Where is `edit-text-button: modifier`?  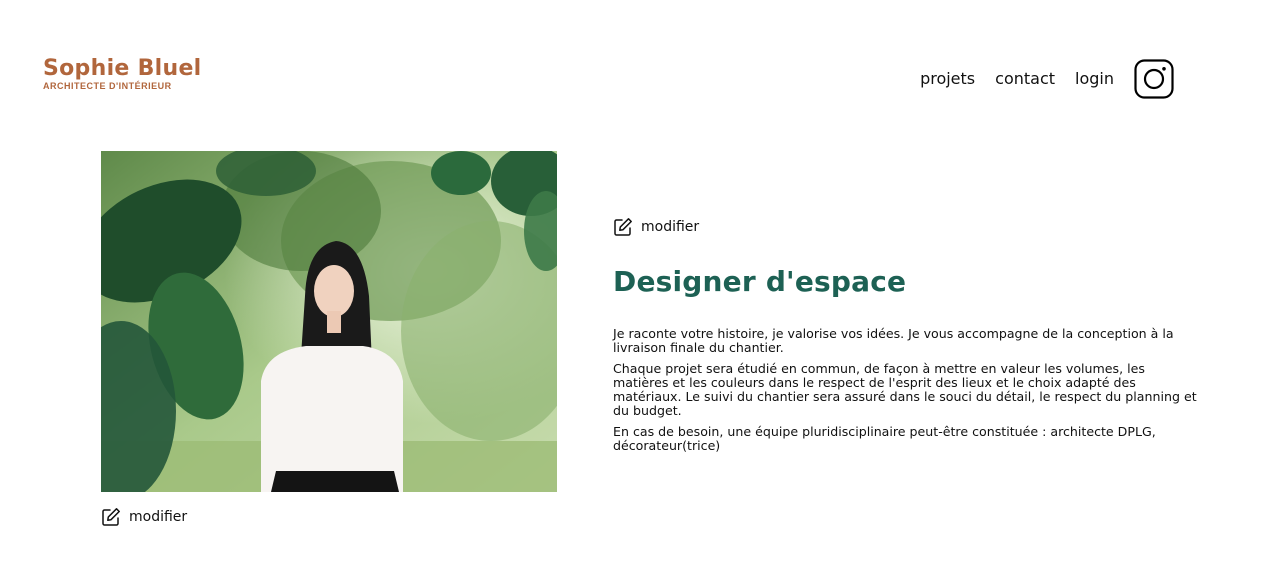
edit-text-button: modifier is located at coordinates (656, 227).